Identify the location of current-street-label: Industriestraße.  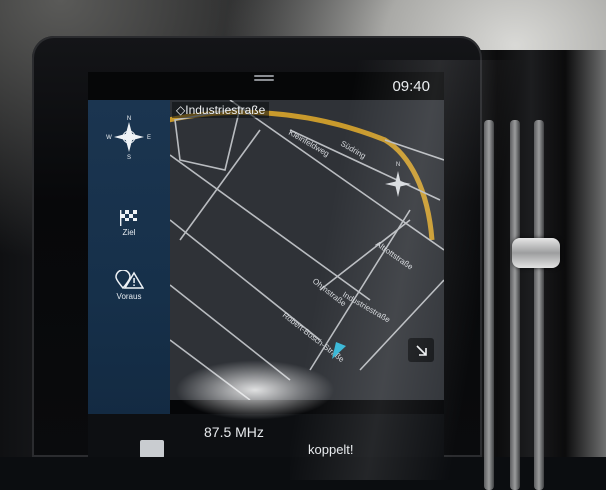
(225, 110).